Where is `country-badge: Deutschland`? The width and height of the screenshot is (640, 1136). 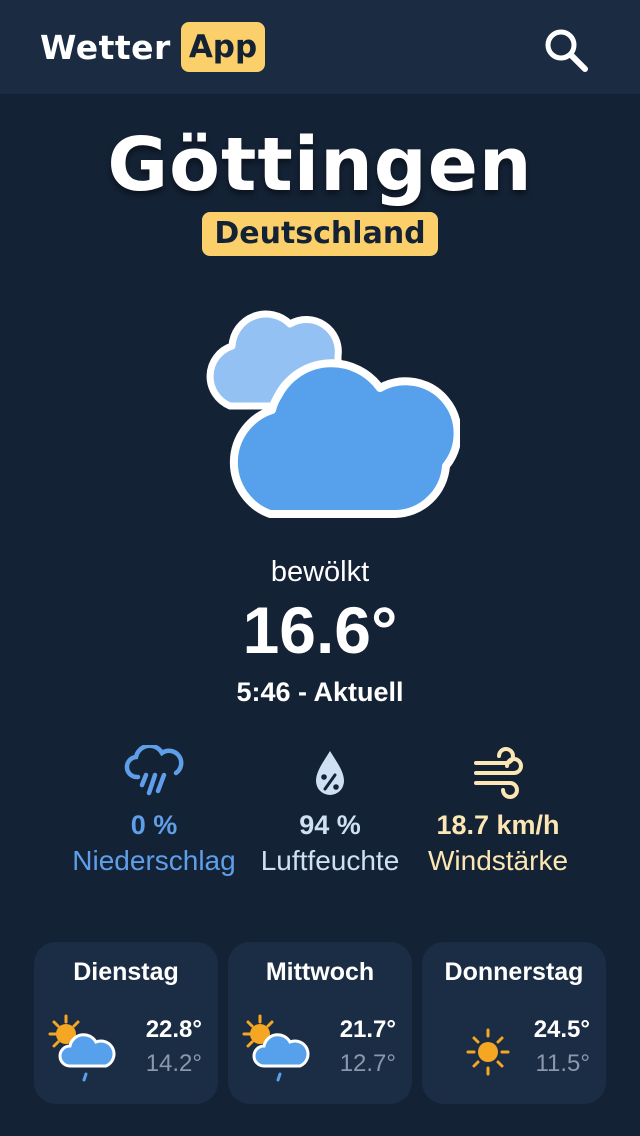
country-badge: Deutschland is located at coordinates (320, 234).